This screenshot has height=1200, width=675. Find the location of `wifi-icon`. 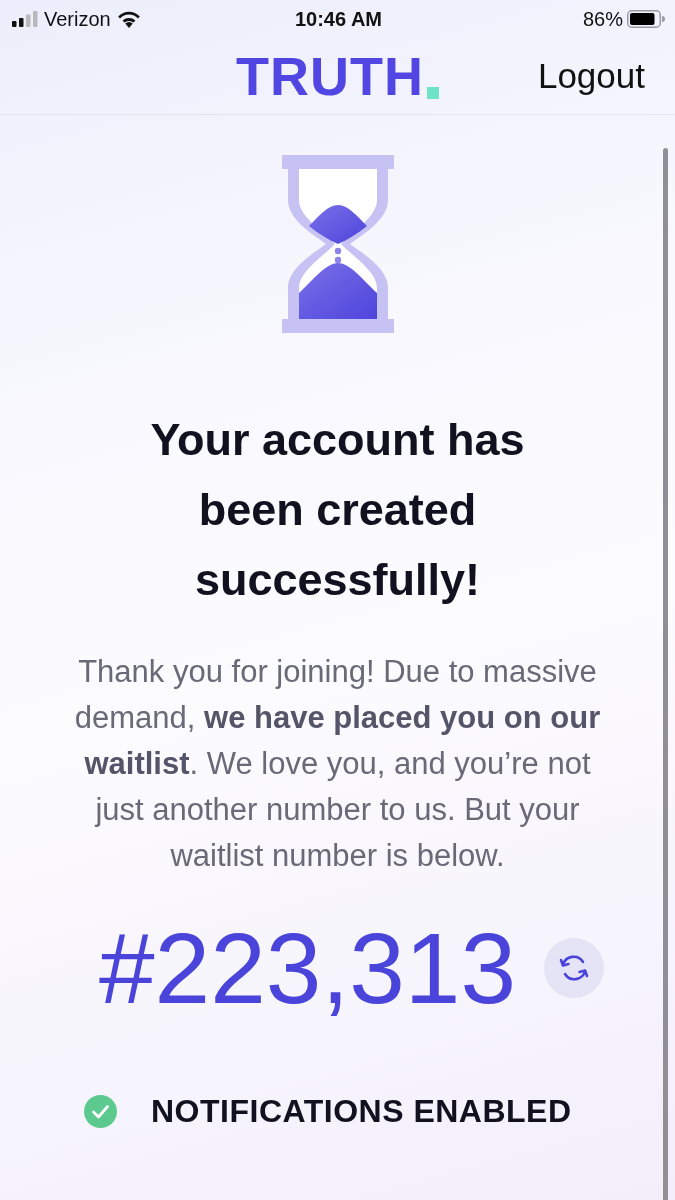

wifi-icon is located at coordinates (128, 19).